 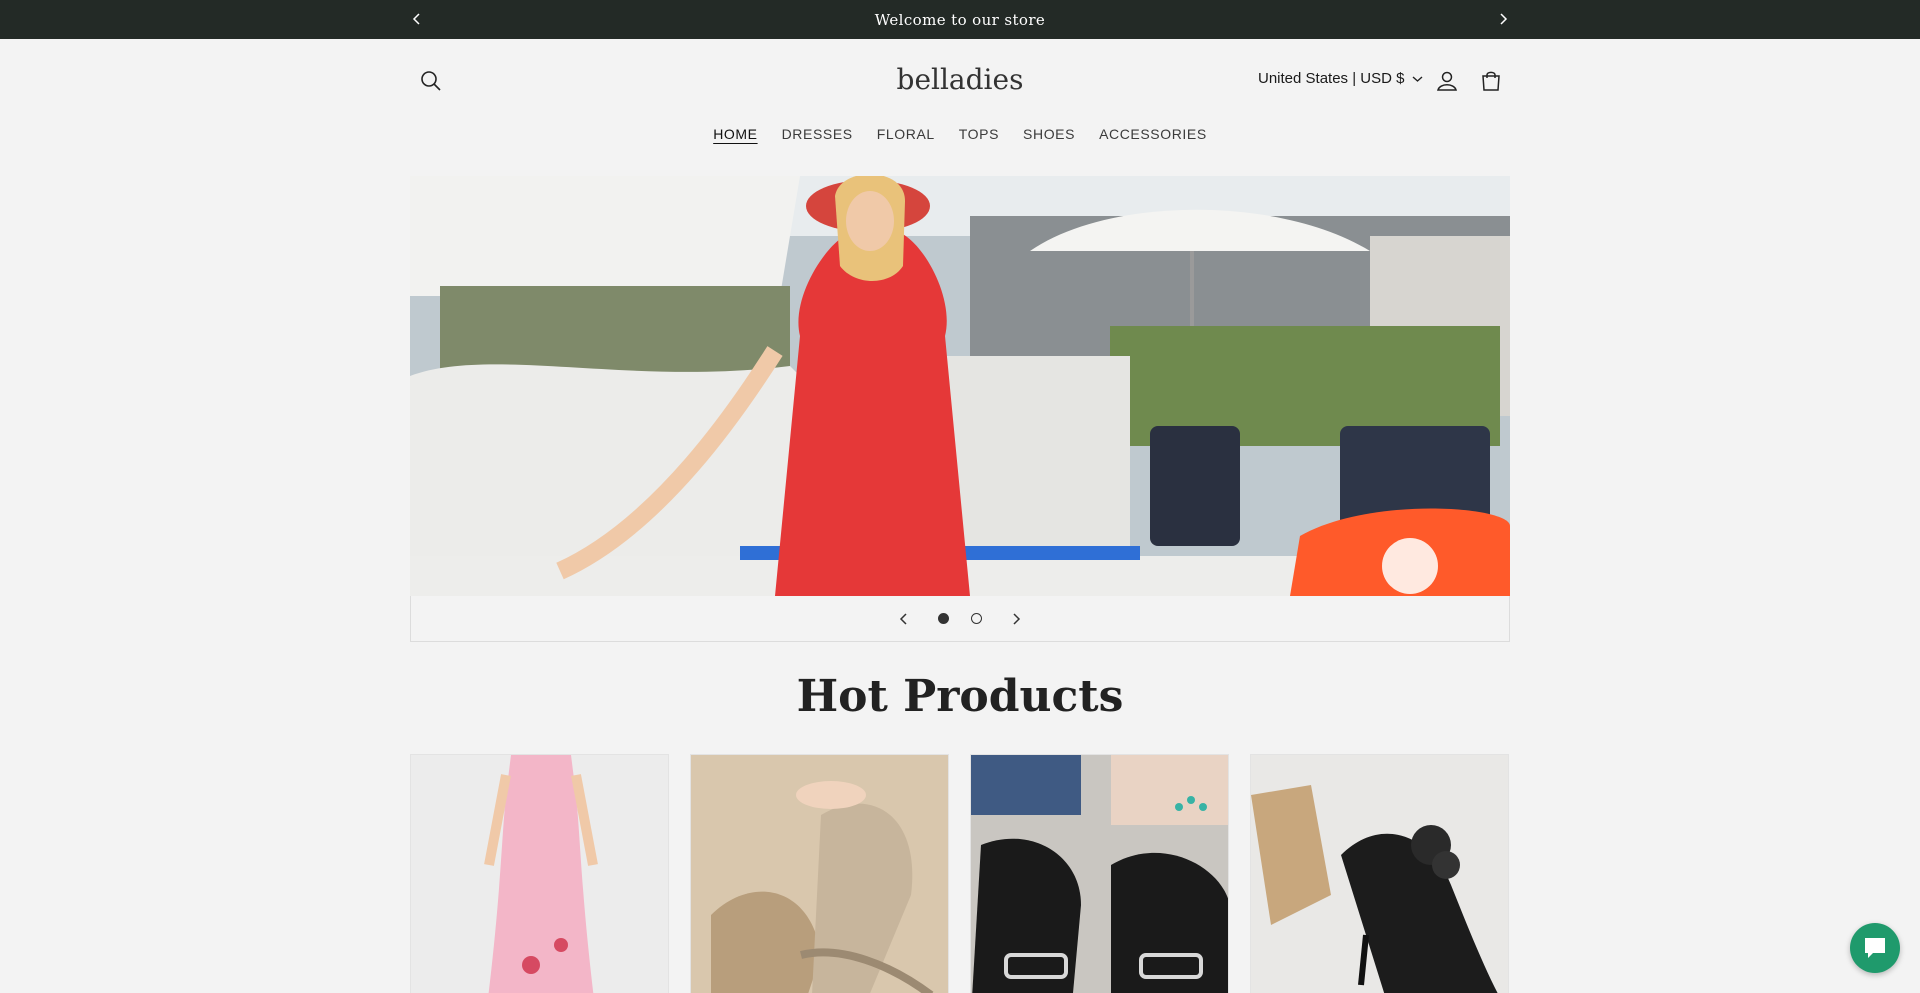 I want to click on black-slides-image, so click(x=1099, y=874).